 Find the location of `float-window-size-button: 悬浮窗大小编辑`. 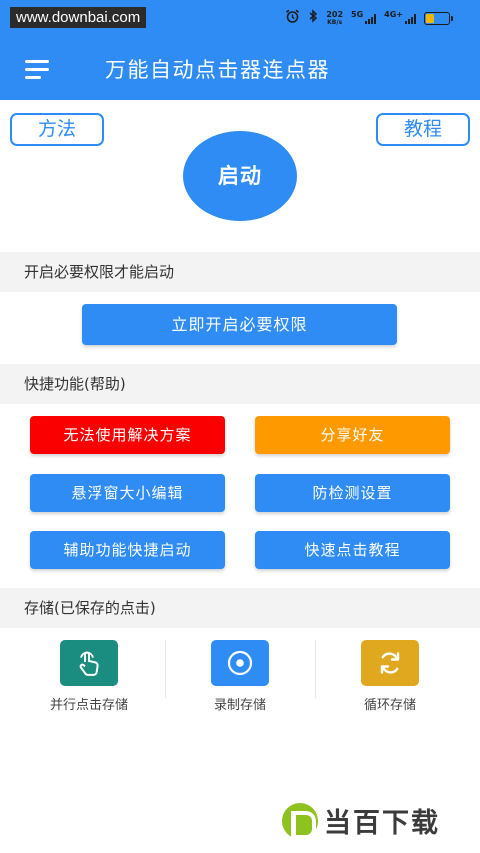

float-window-size-button: 悬浮窗大小编辑 is located at coordinates (127, 493).